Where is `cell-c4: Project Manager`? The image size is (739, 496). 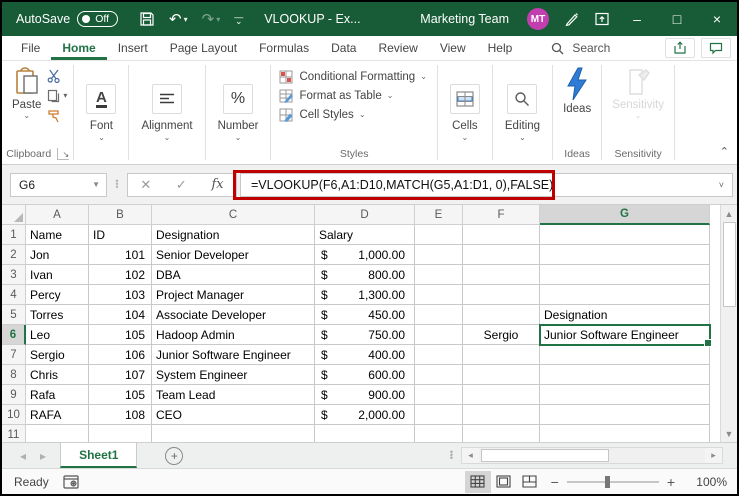 cell-c4: Project Manager is located at coordinates (233, 295).